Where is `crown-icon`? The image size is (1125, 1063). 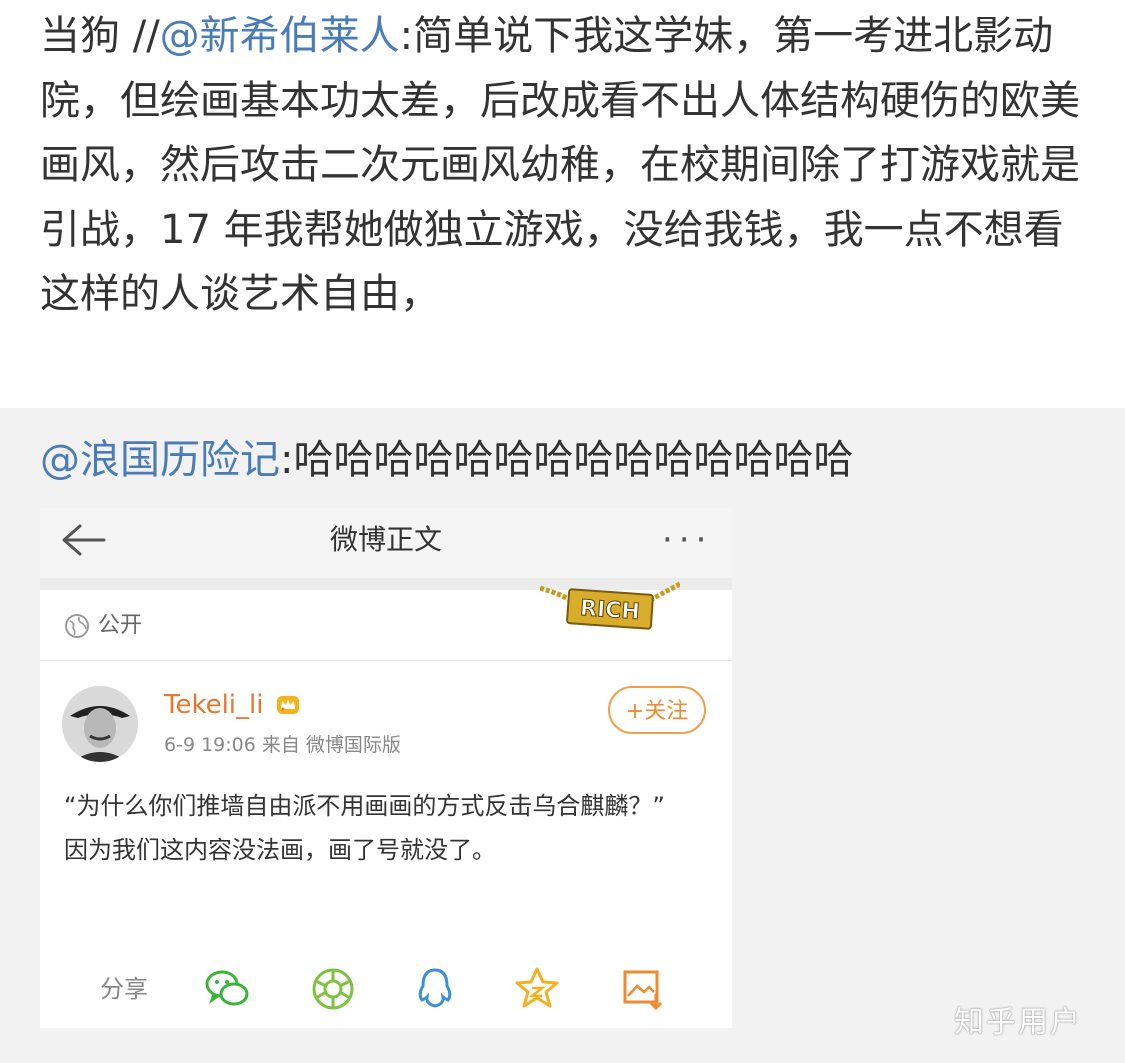 crown-icon is located at coordinates (288, 705).